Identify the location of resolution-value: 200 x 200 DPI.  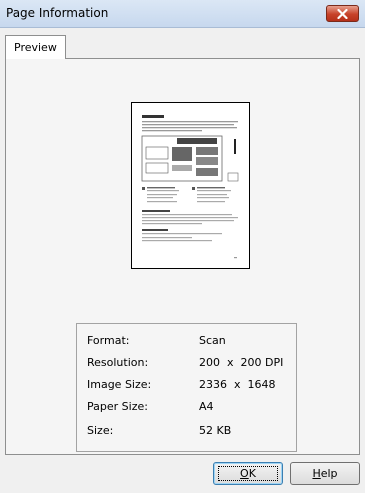
(241, 362).